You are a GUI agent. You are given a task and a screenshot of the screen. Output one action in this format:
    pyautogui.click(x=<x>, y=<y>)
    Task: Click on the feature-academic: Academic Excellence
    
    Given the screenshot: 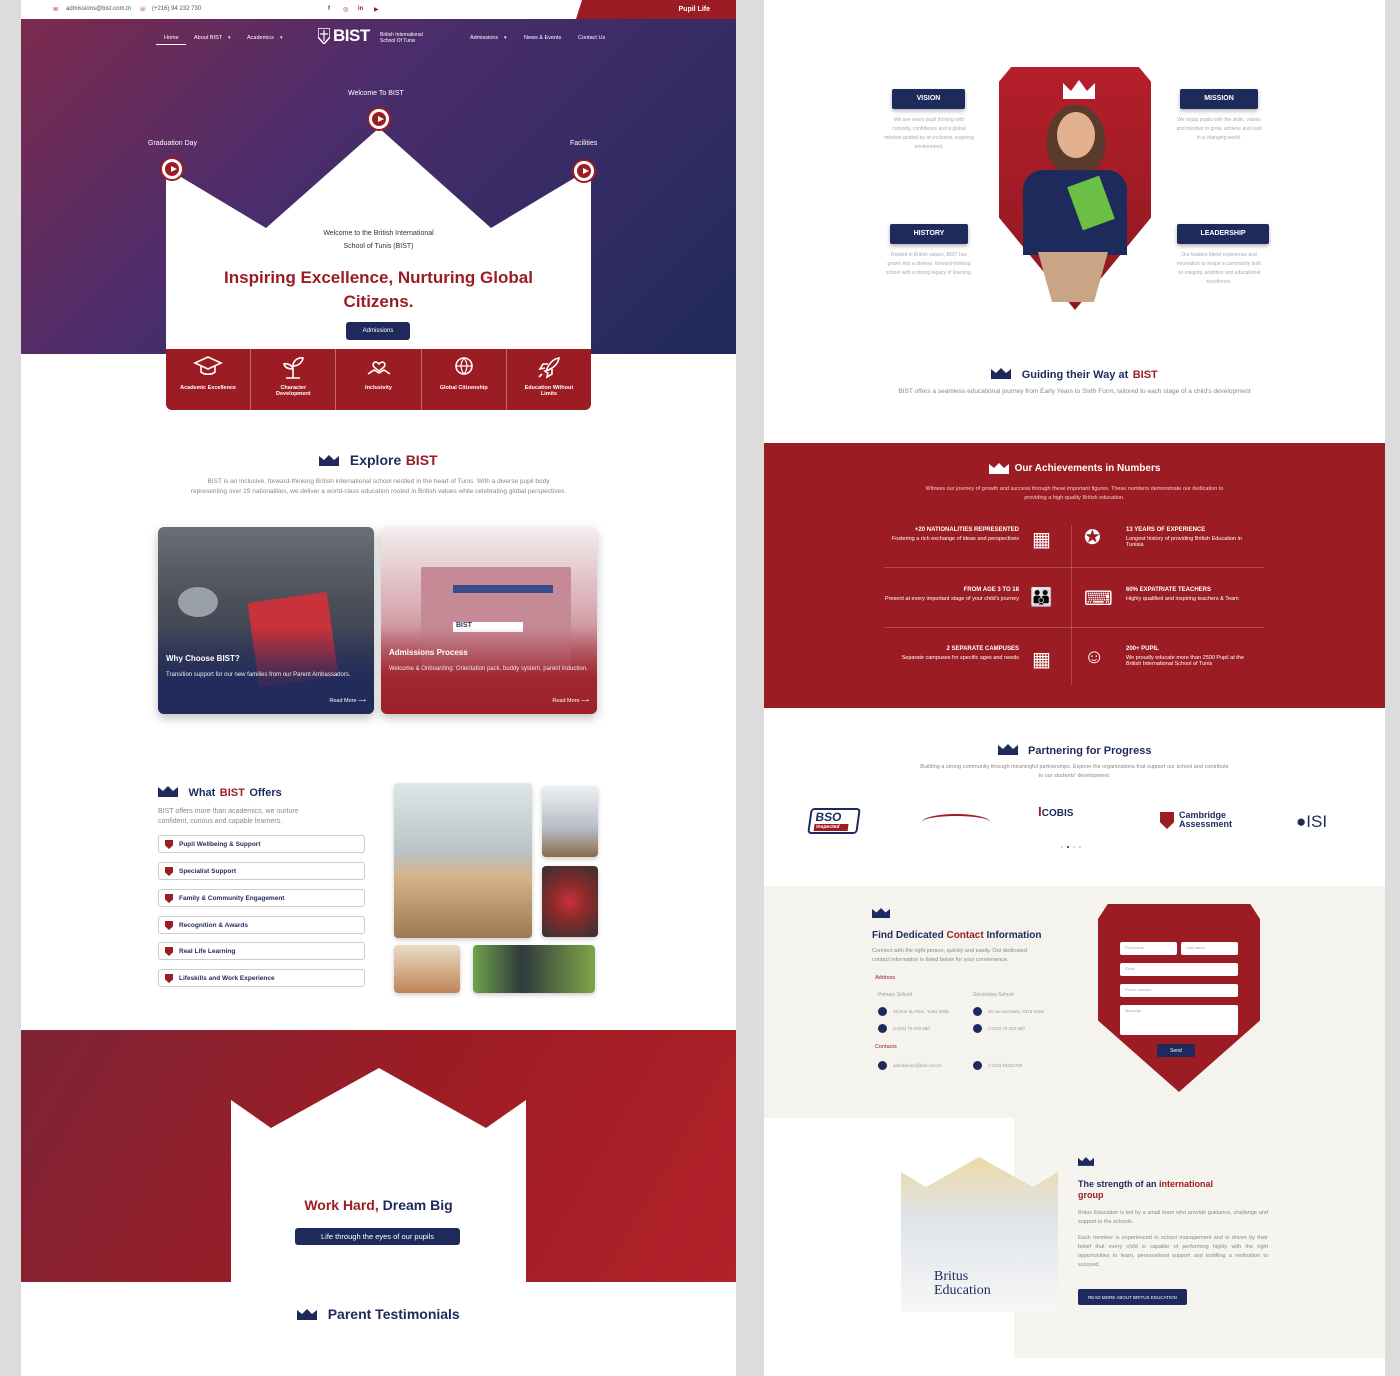 What is the action you would take?
    pyautogui.click(x=209, y=379)
    